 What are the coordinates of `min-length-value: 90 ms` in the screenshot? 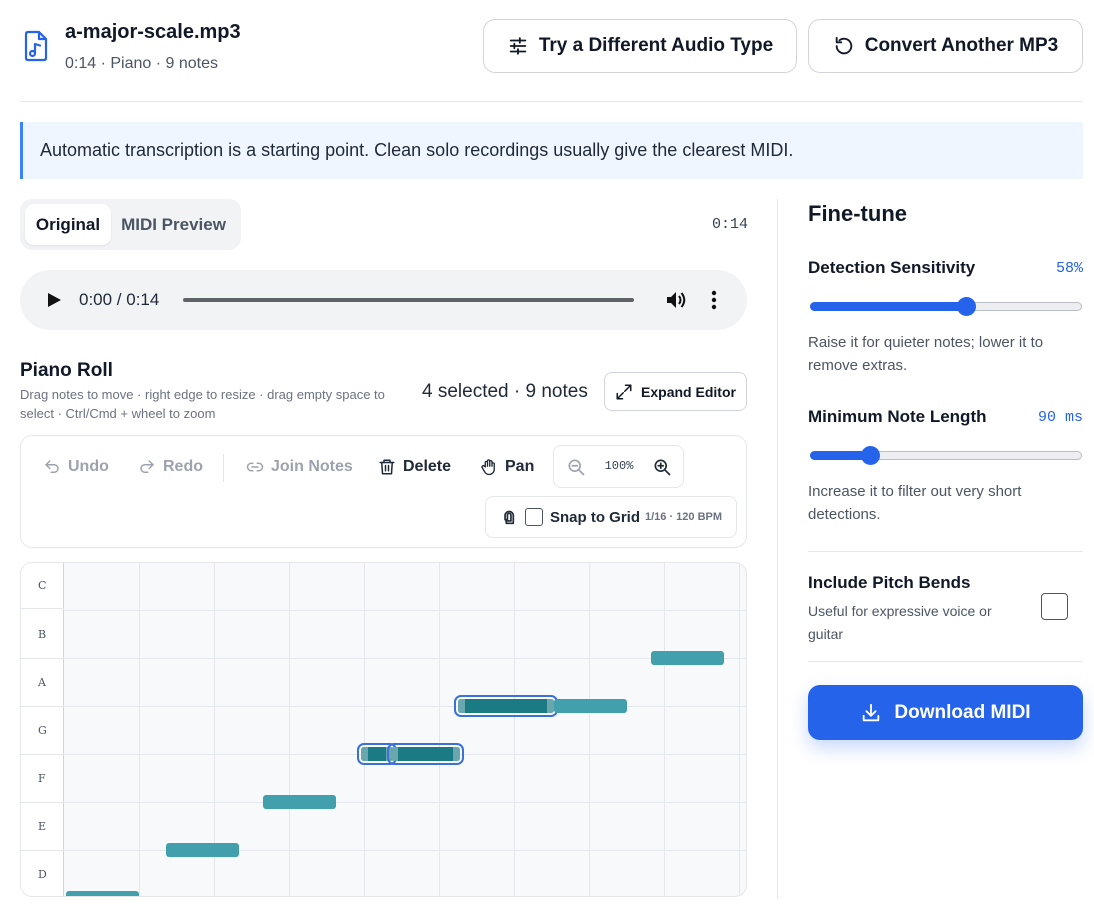 It's located at (1060, 417).